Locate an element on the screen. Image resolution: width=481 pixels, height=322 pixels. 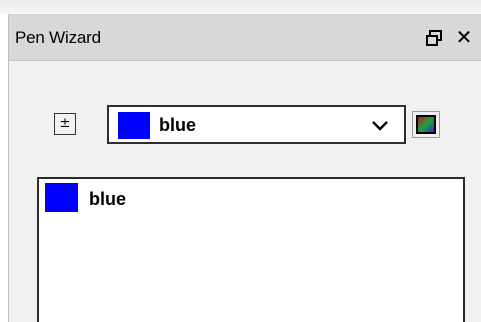
window-title: Pen Wizard is located at coordinates (58, 37).